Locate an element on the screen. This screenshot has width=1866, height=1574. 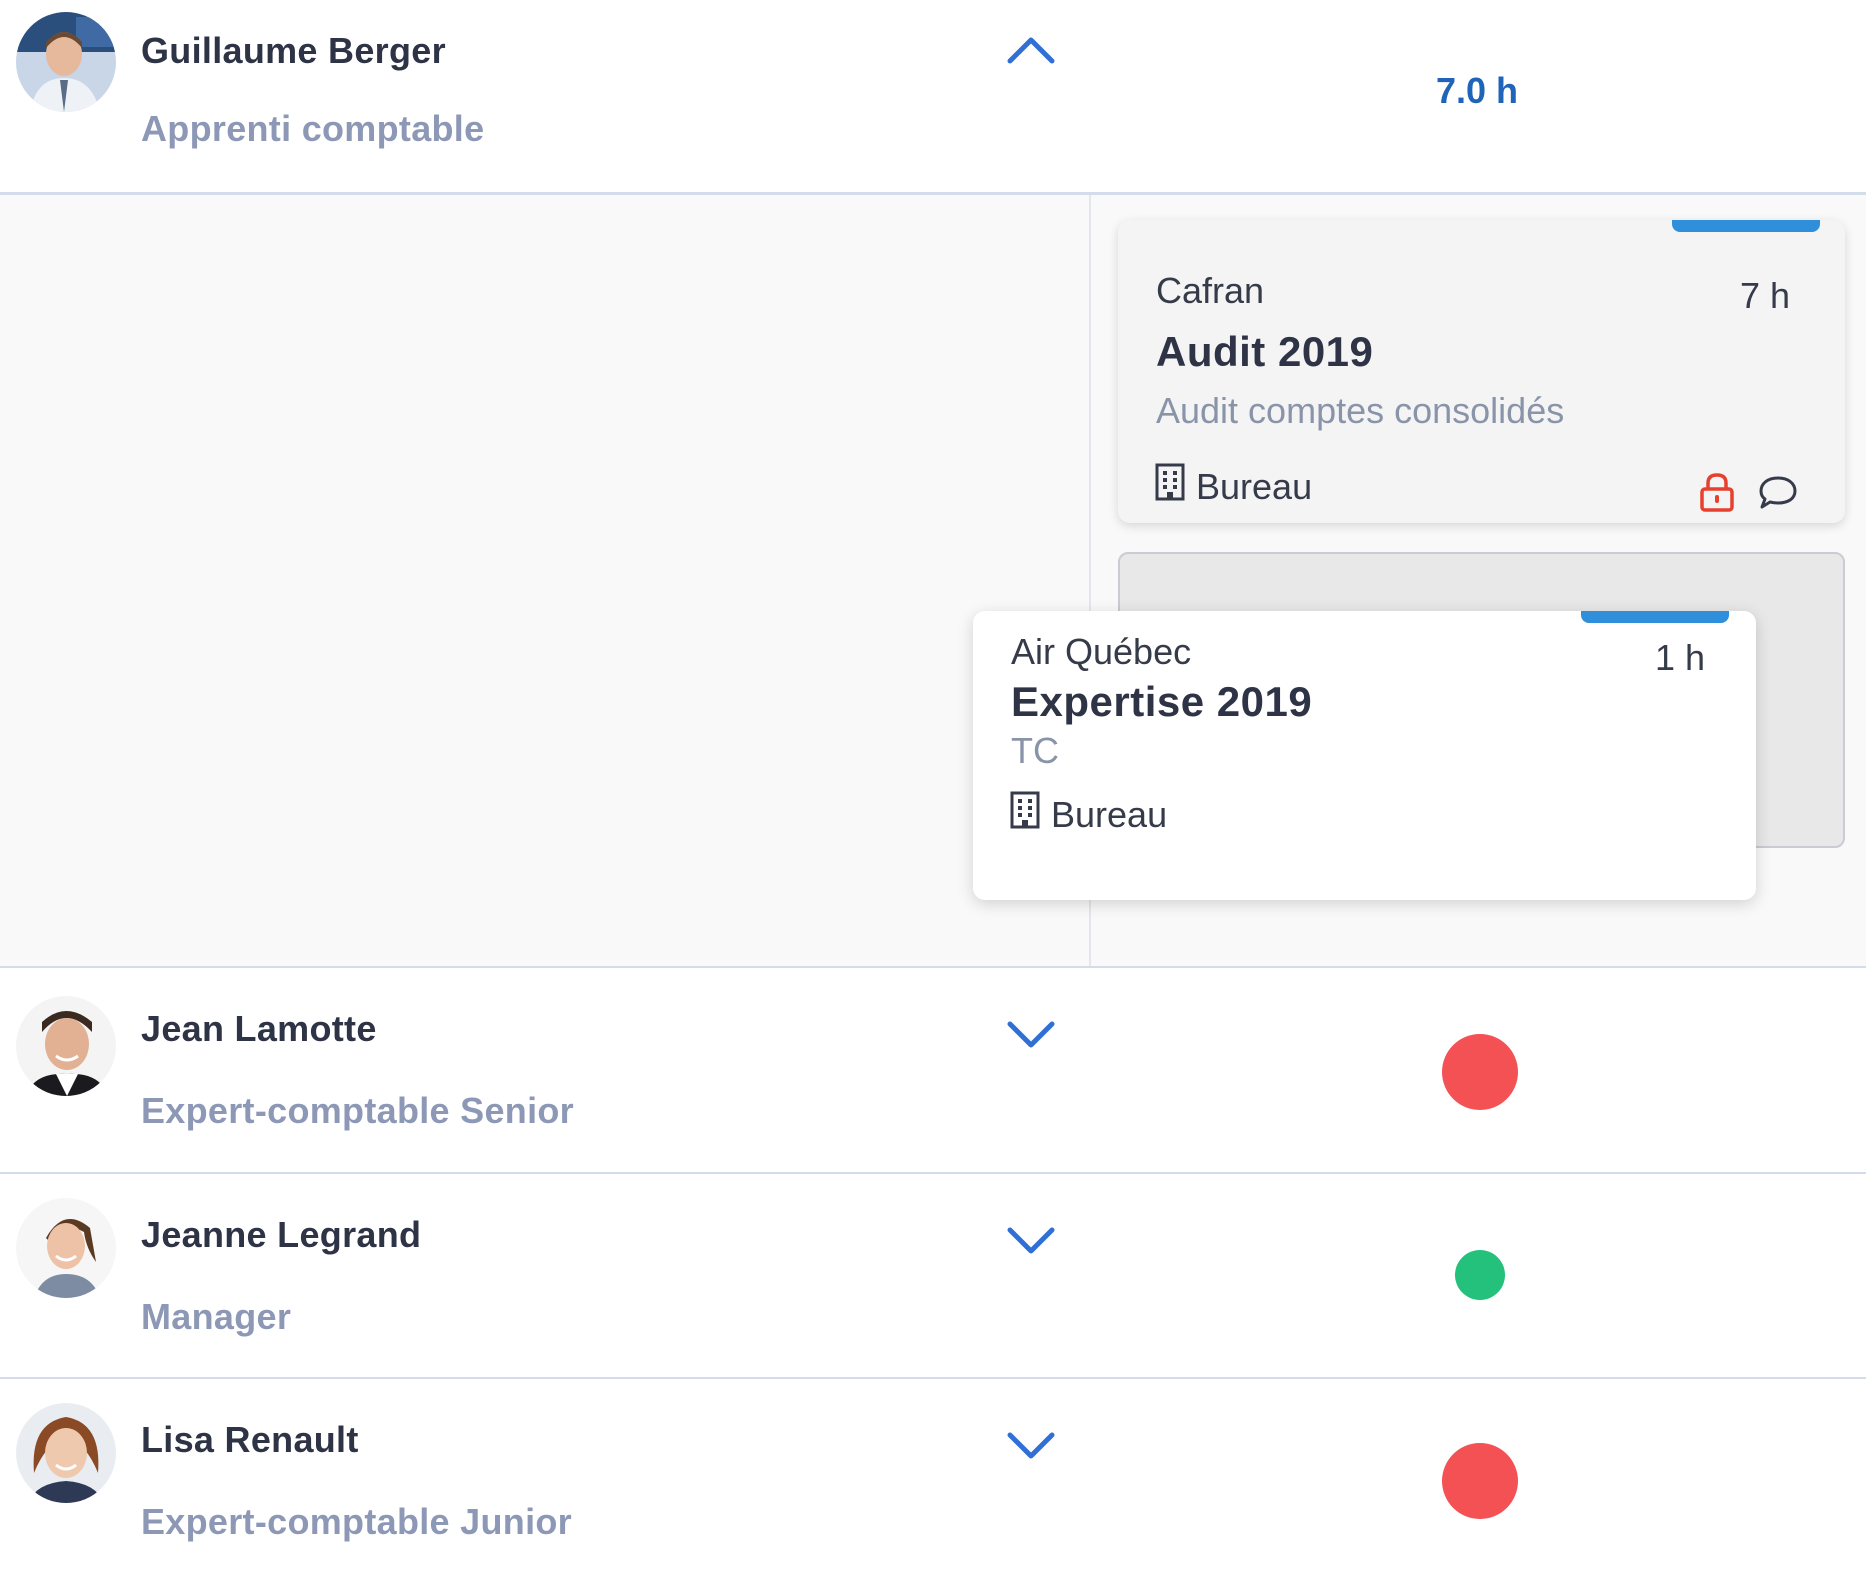
lock-icon is located at coordinates (1717, 492).